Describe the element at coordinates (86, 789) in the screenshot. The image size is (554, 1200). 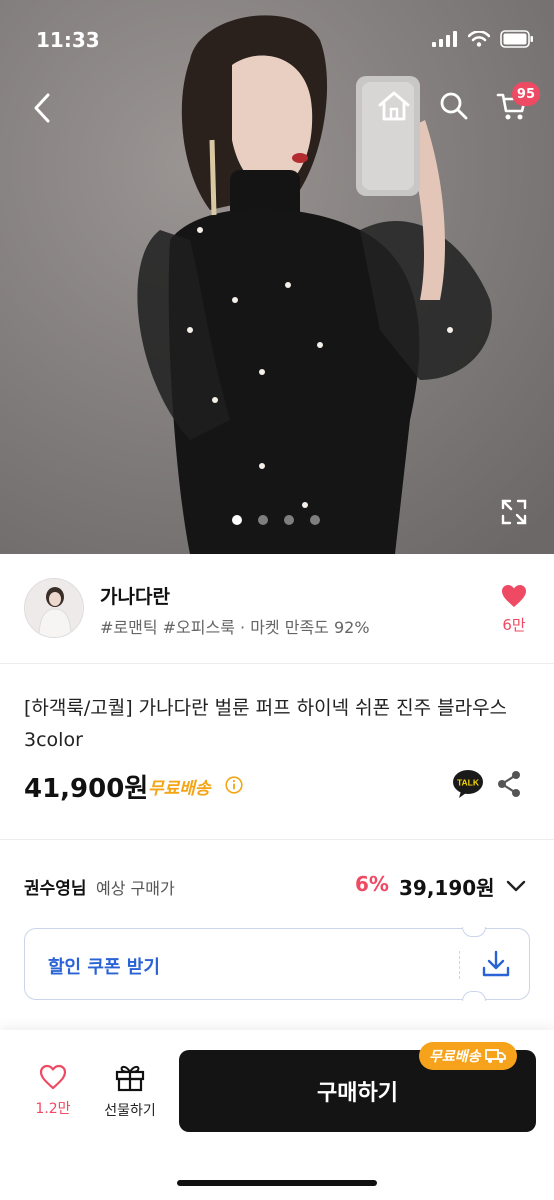
I see `product-price: 41,900원` at that location.